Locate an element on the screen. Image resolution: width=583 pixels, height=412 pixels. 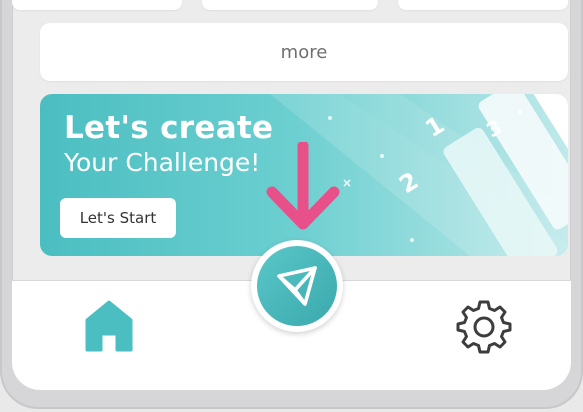
create-challenge-button is located at coordinates (297, 286).